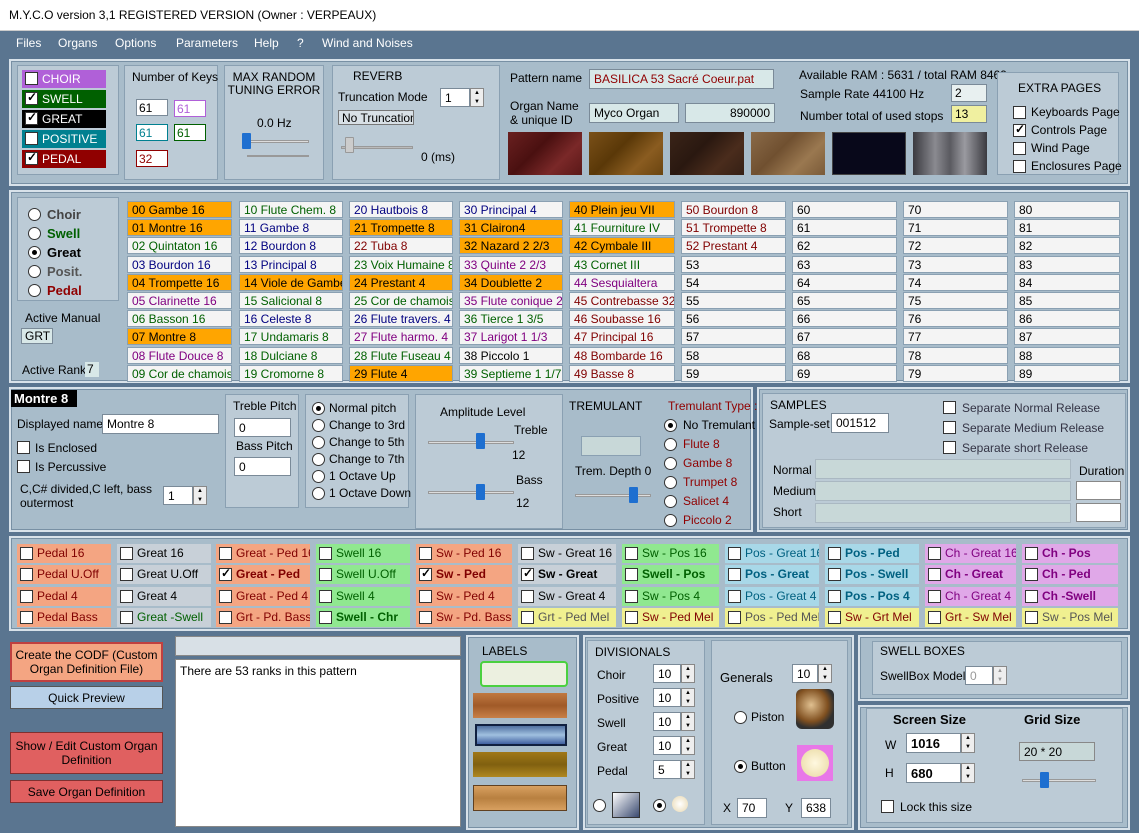  I want to click on coupler-3-2: Swell 4, so click(363, 596).